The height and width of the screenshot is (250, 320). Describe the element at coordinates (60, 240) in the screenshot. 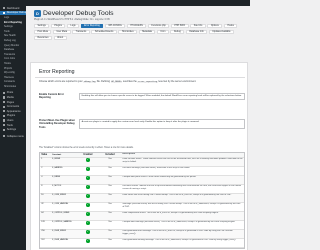

I see `cell-constant: E_USER_WARNING` at that location.